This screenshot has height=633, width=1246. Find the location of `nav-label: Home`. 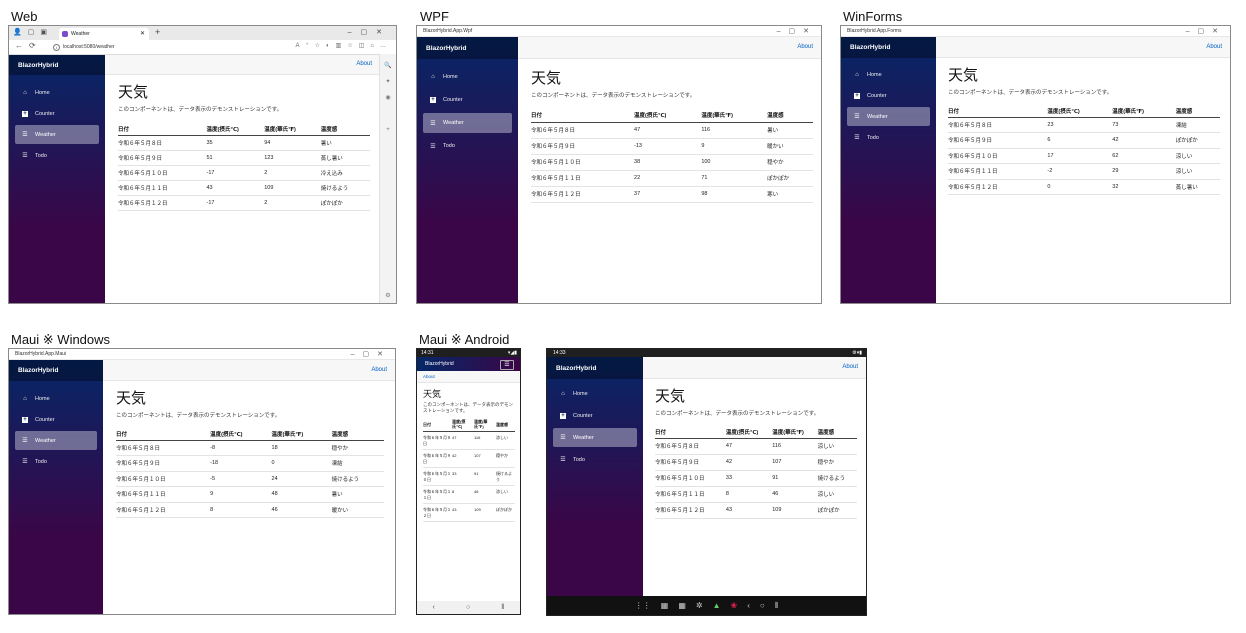

nav-label: Home is located at coordinates (42, 398).